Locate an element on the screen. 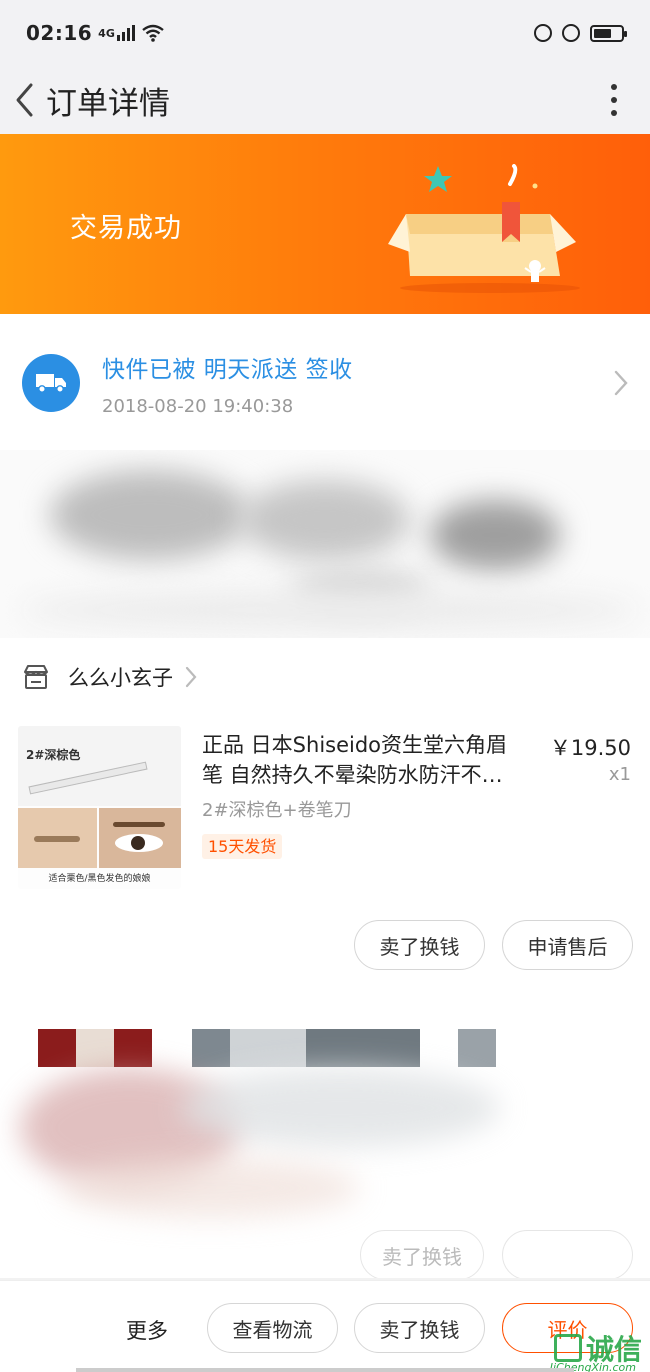 Image resolution: width=650 pixels, height=1372 pixels. bottom-sell-button: 卖了换钱 is located at coordinates (419, 1328).